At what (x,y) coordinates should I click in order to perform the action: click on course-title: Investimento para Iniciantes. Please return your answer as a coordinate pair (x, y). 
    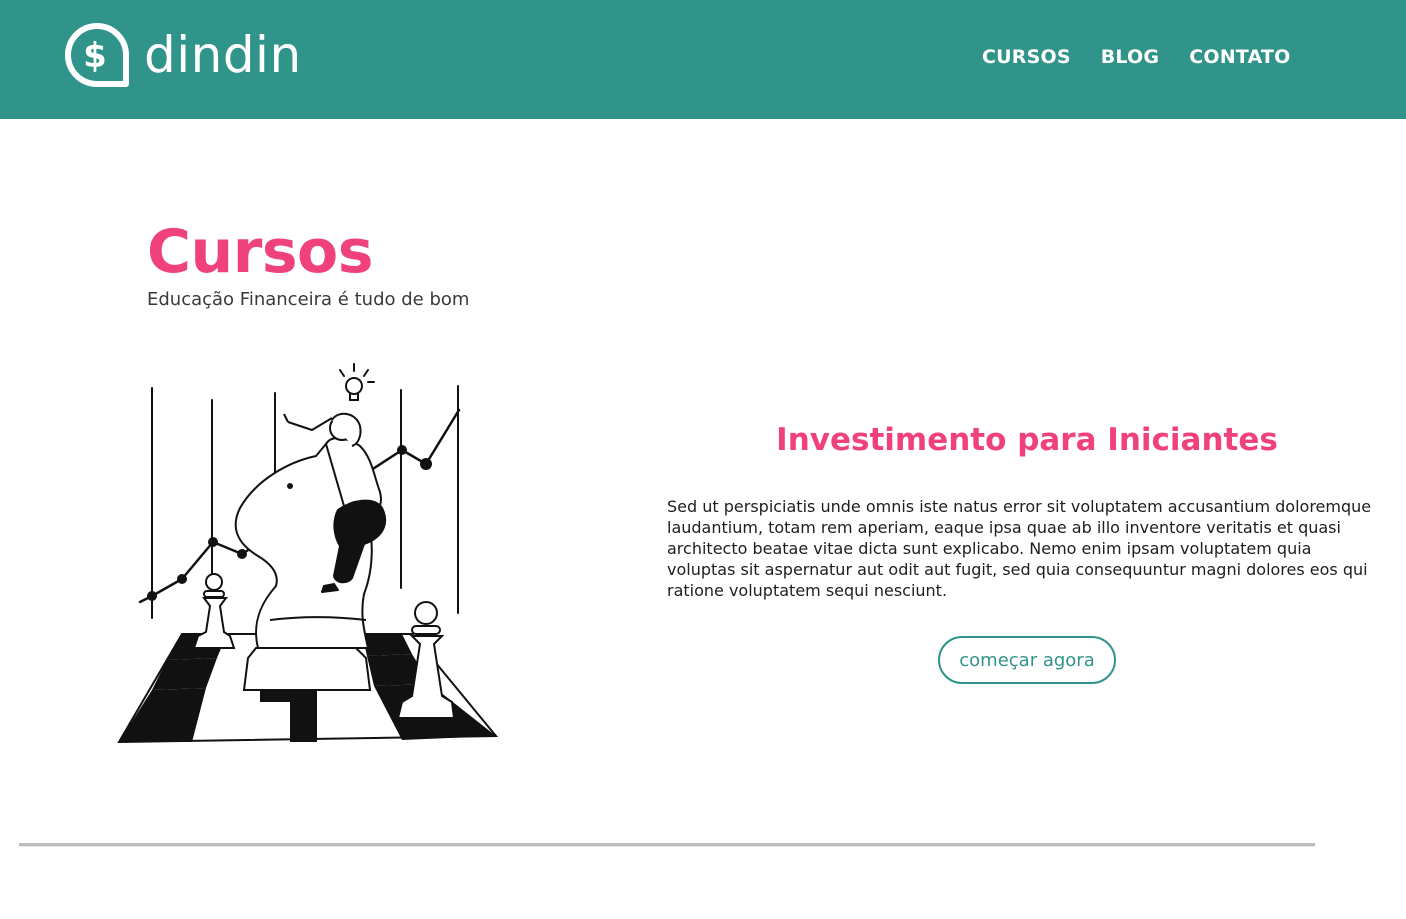
    Looking at the image, I should click on (1027, 440).